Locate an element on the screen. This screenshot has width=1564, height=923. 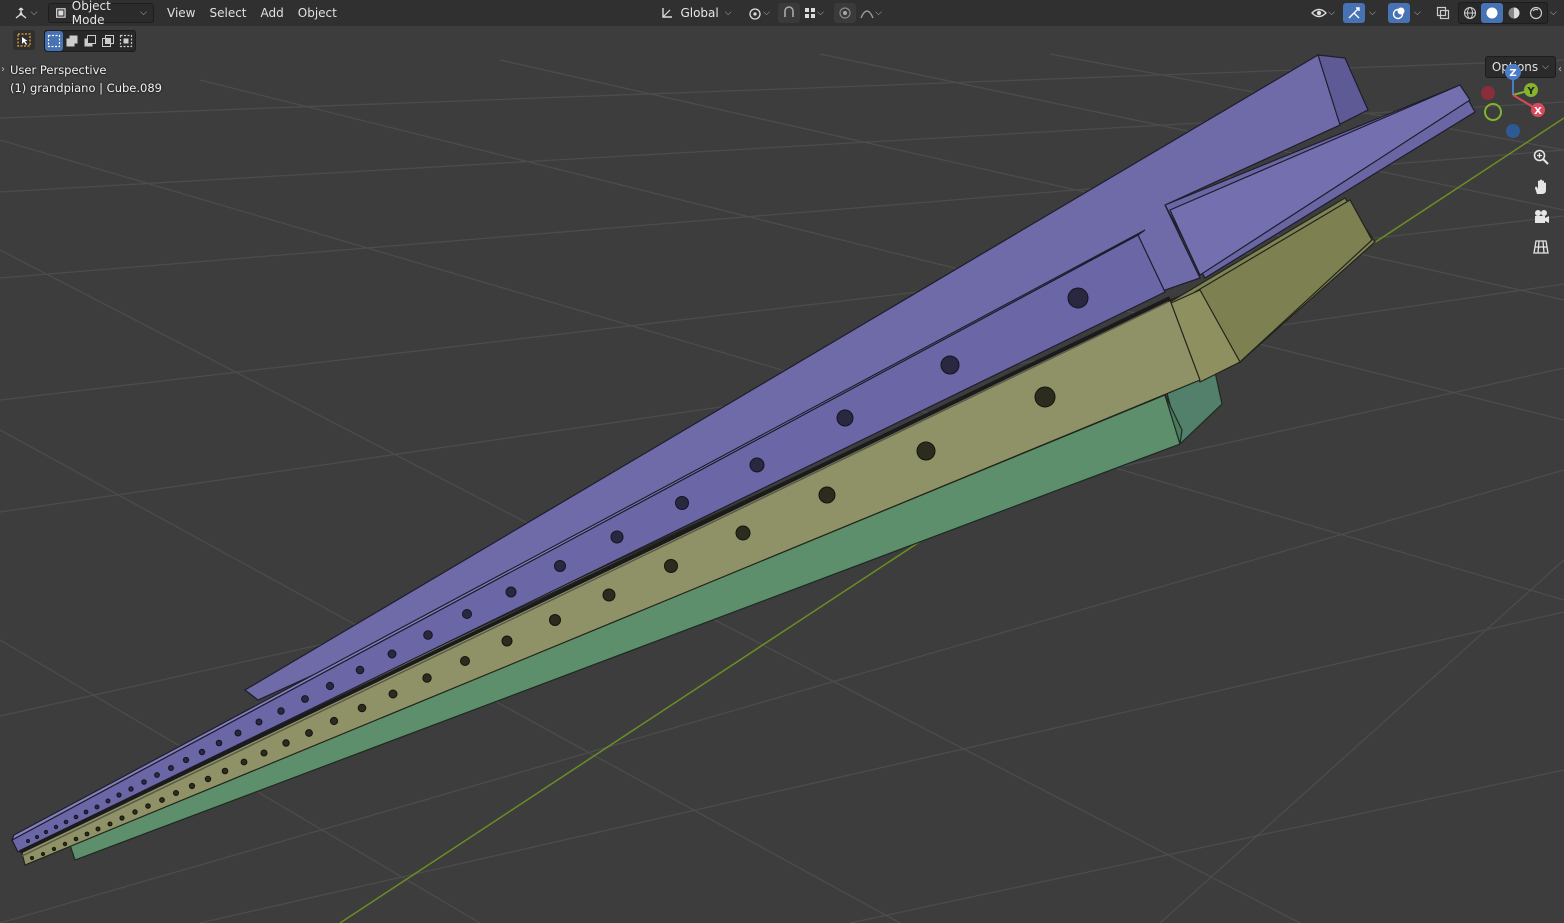
material-preview-button is located at coordinates (1514, 13).